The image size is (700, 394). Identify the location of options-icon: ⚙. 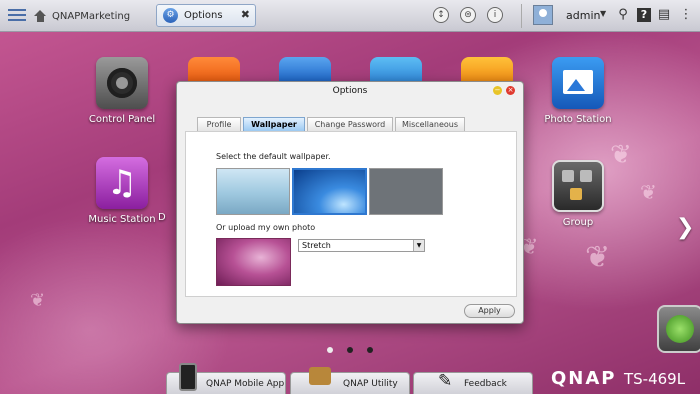
(170, 15).